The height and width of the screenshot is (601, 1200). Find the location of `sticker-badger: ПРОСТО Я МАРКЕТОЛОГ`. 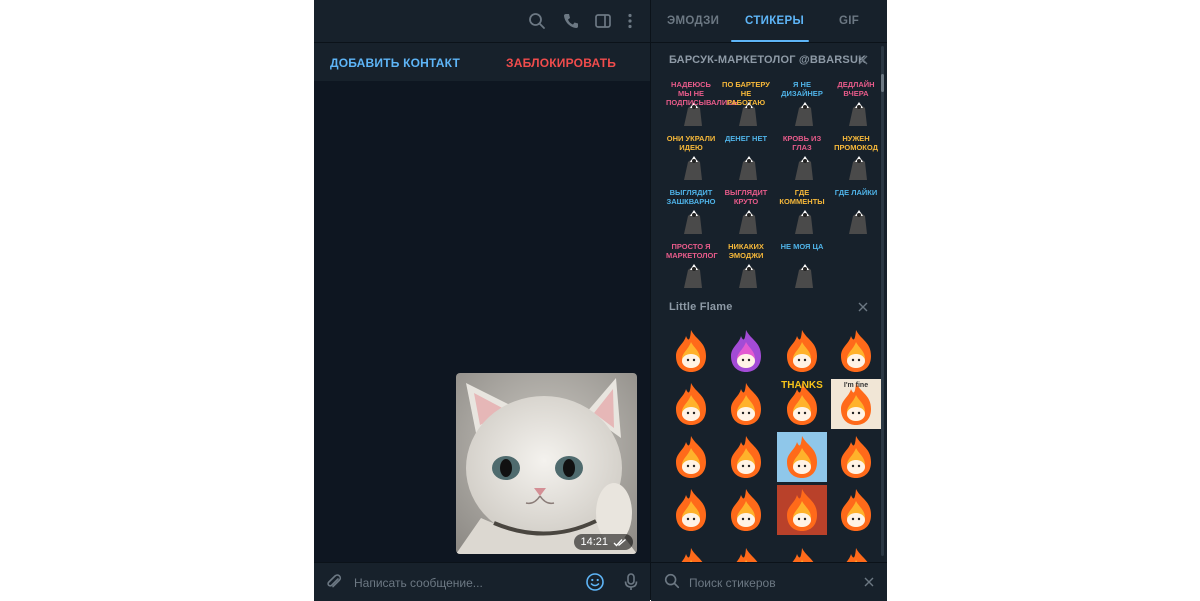

sticker-badger: ПРОСТО Я МАРКЕТОЛОГ is located at coordinates (692, 265).